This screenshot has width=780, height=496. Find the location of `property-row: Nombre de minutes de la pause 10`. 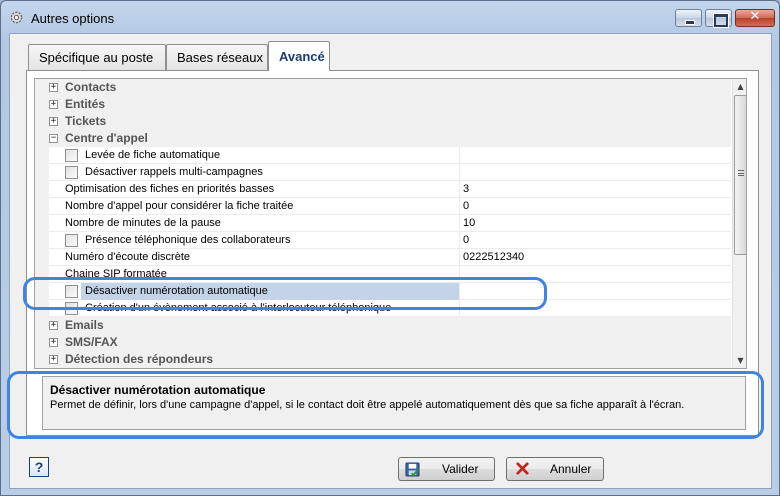

property-row: Nombre de minutes de la pause 10 is located at coordinates (383, 223).